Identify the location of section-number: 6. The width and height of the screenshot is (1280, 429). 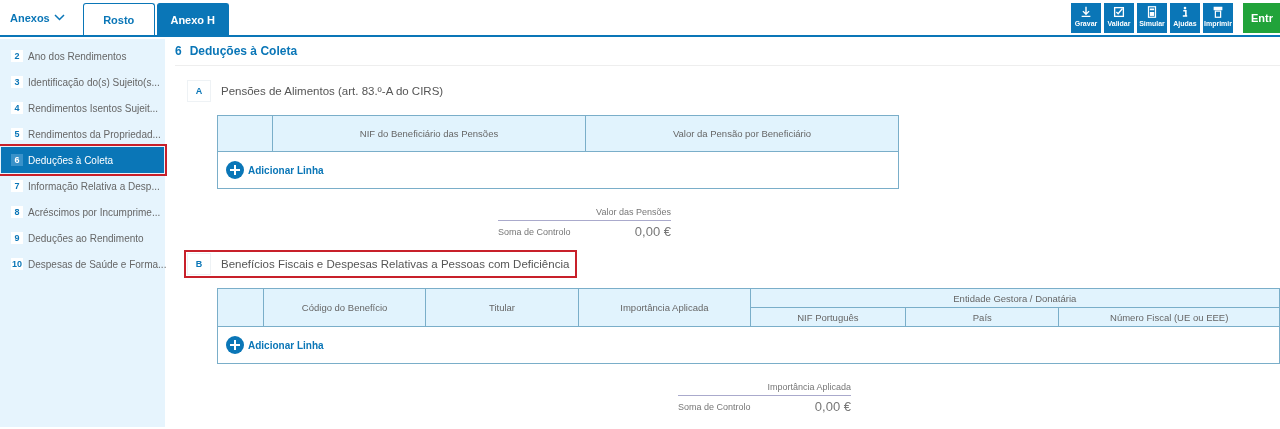
(178, 51).